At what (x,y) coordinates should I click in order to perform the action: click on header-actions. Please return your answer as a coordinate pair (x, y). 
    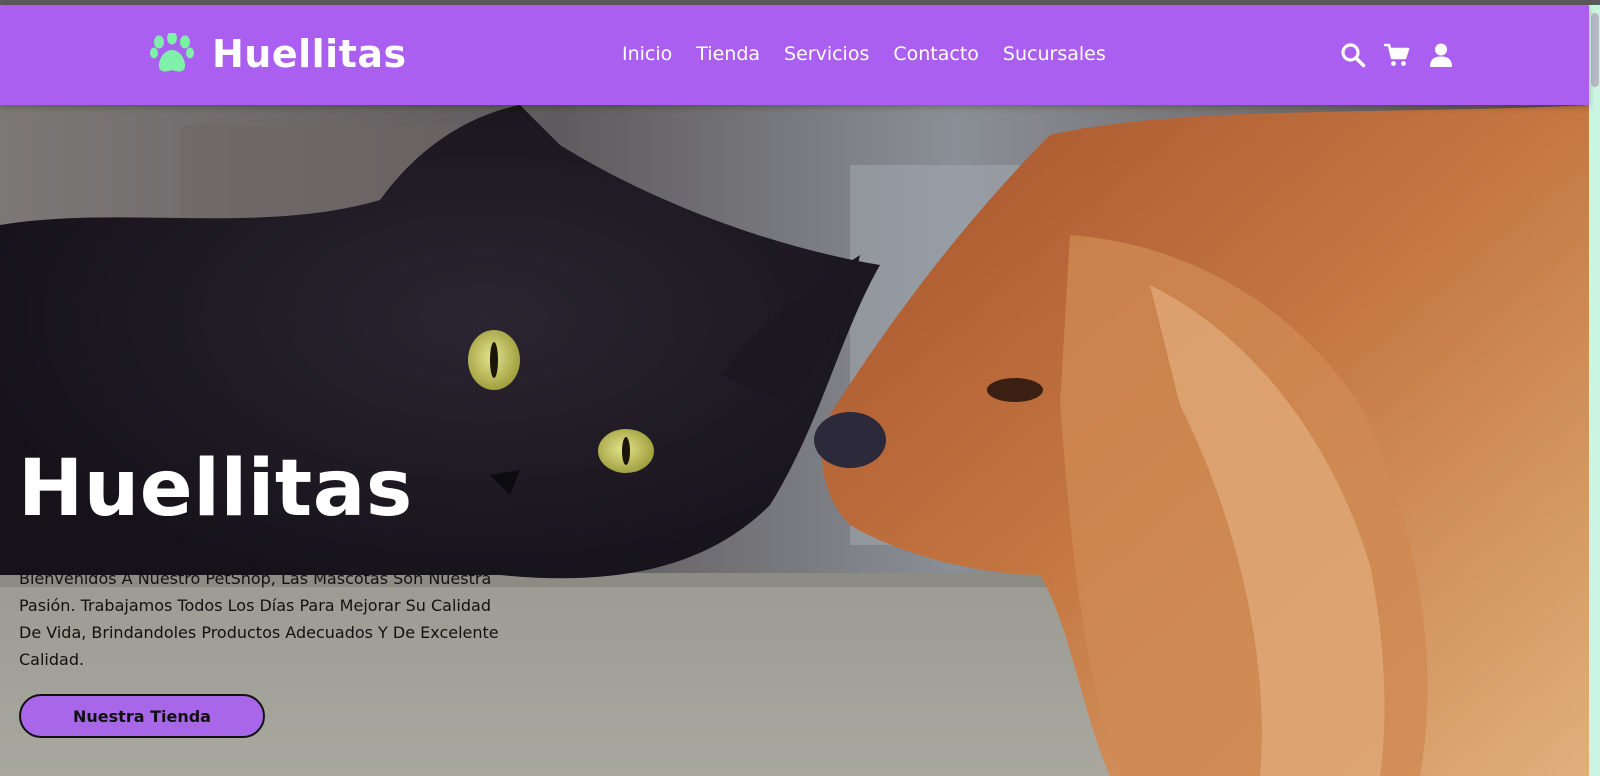
    Looking at the image, I should click on (1397, 55).